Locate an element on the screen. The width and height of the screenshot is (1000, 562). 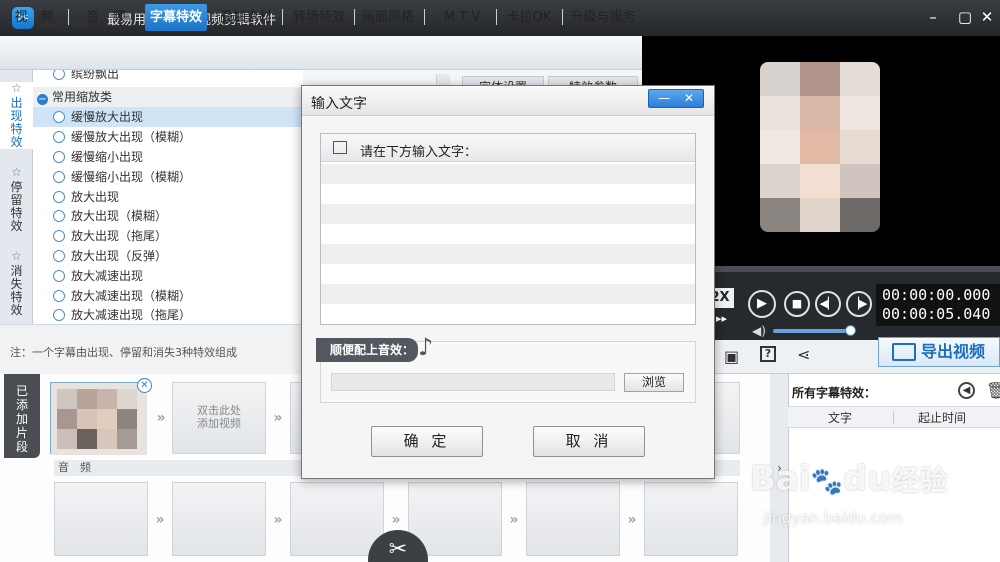
effect-label: 放大减速出现 is located at coordinates (107, 276).